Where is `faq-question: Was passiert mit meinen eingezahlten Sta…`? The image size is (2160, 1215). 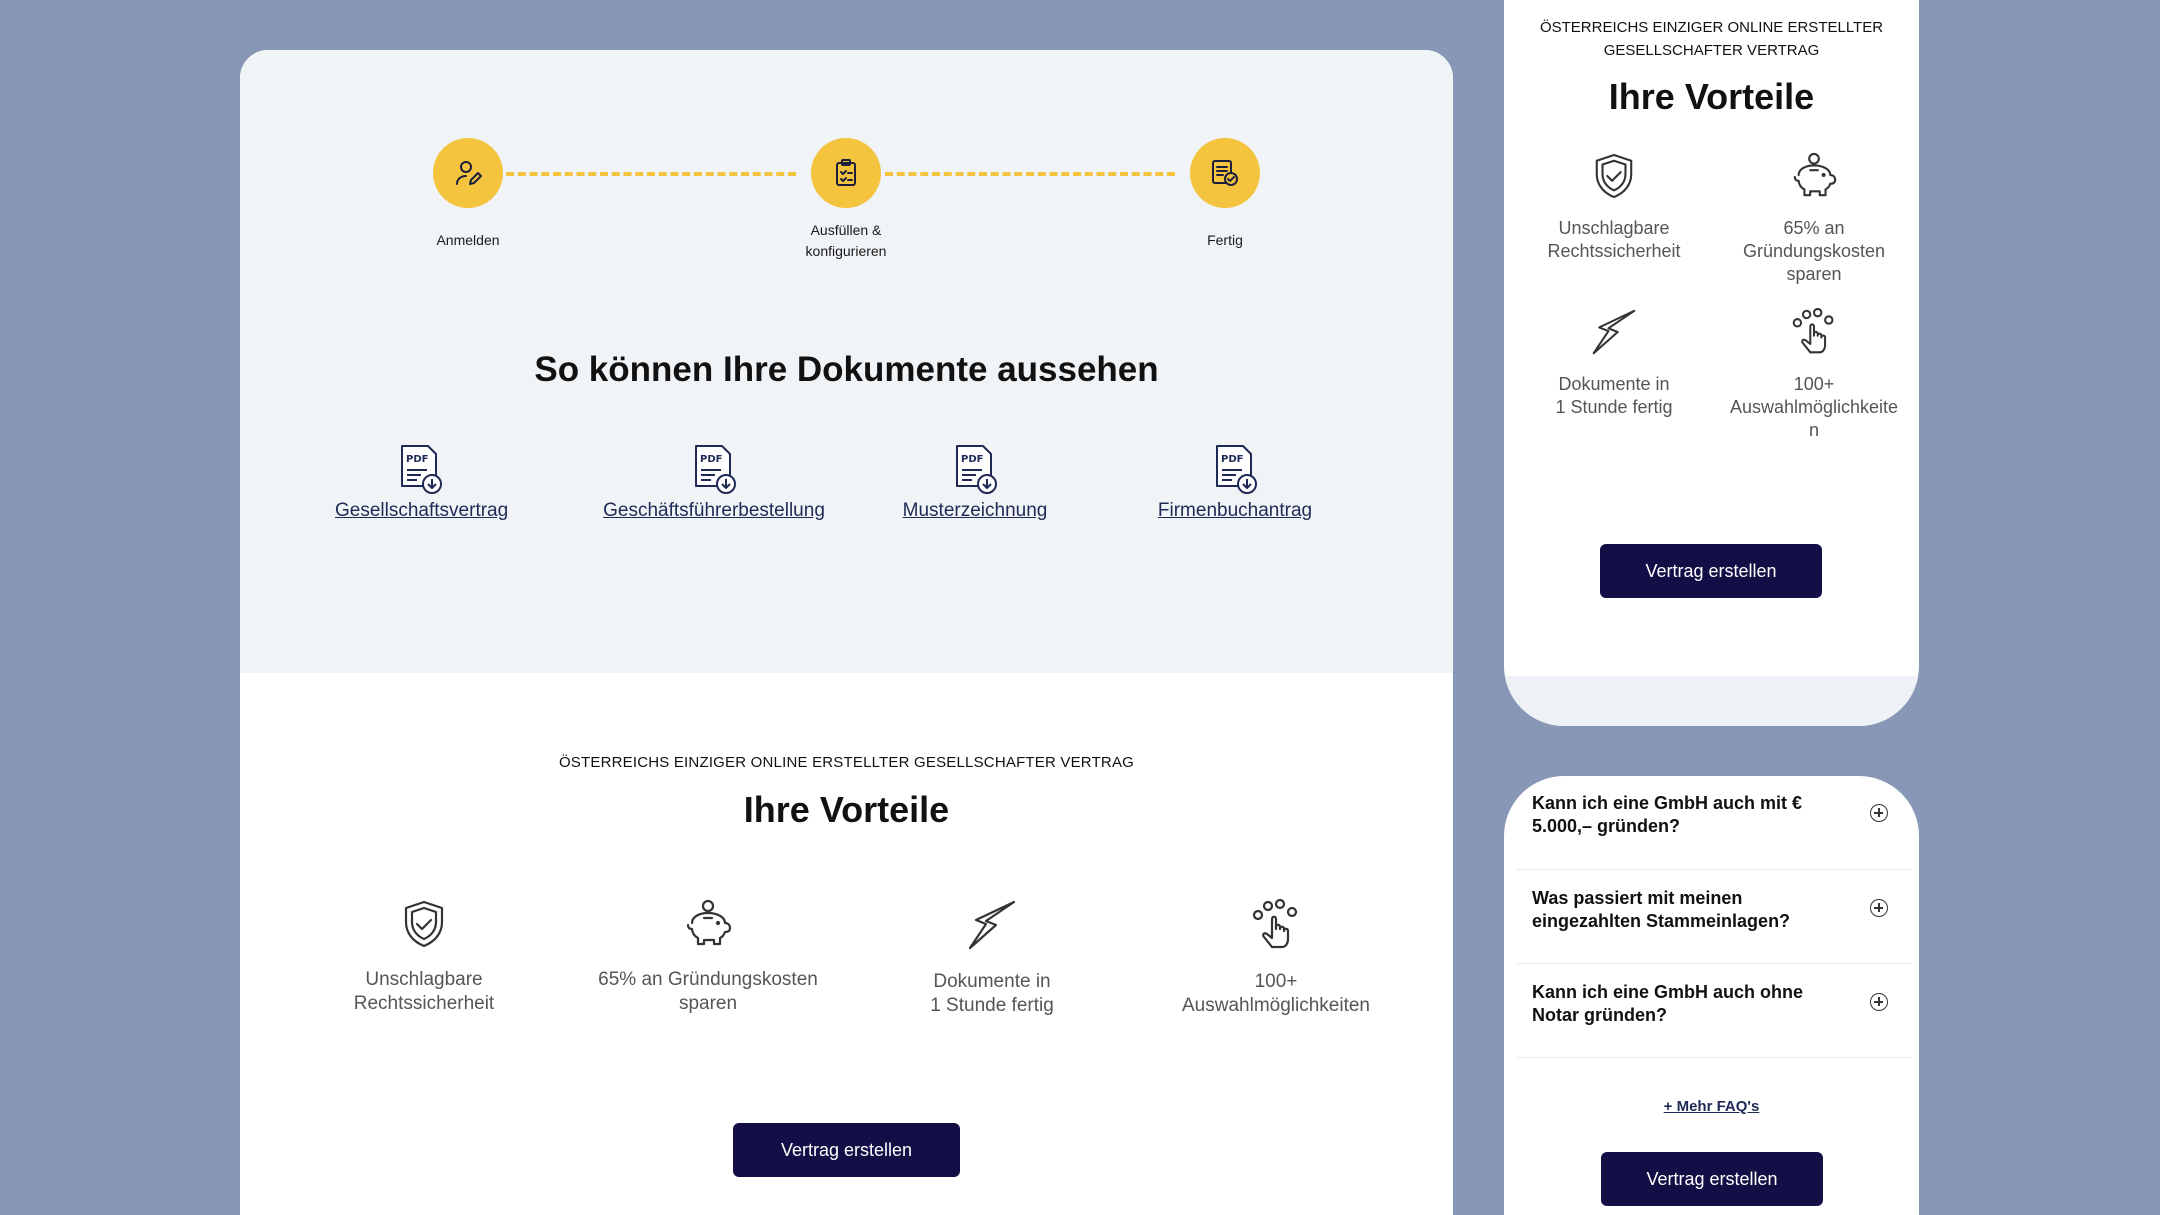 faq-question: Was passiert mit meinen eingezahlten Sta… is located at coordinates (1682, 910).